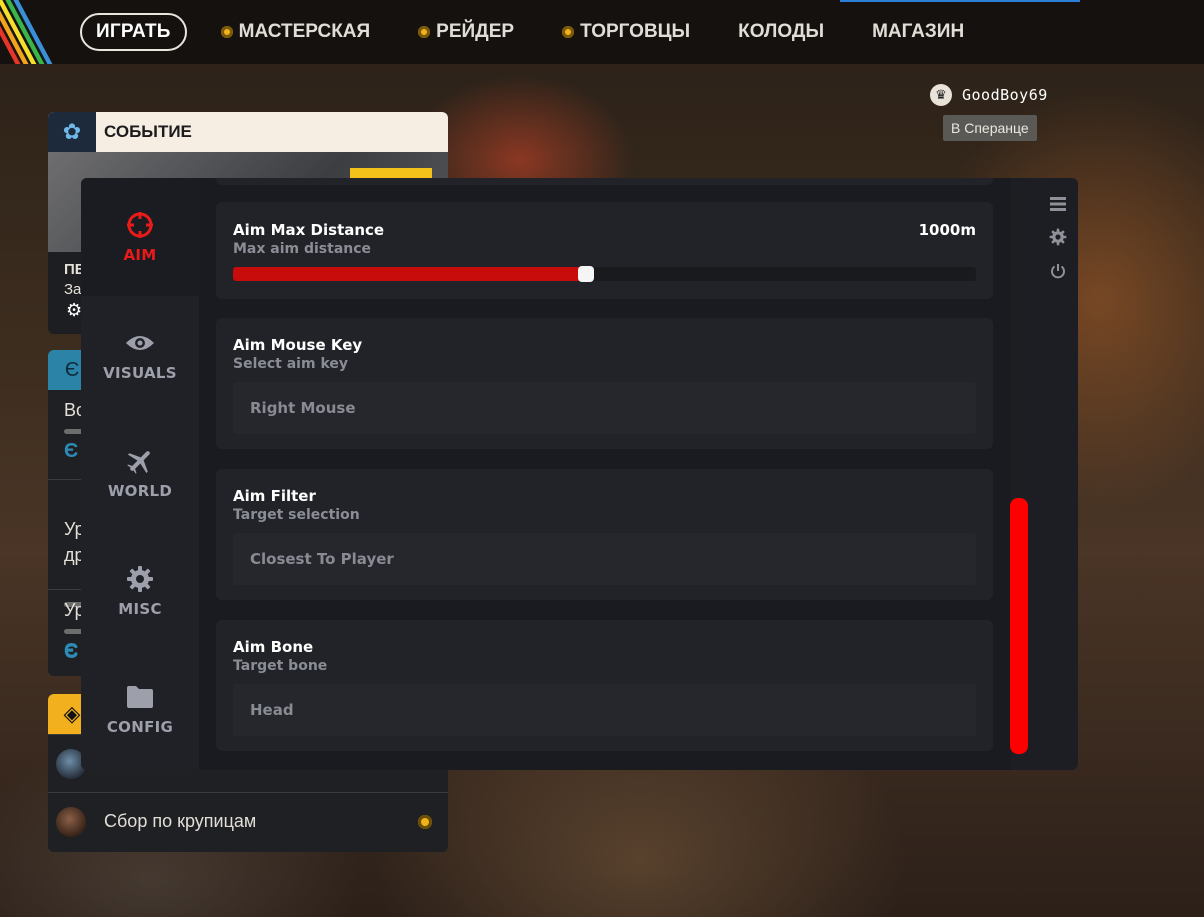 This screenshot has width=1204, height=917. Describe the element at coordinates (960, 1) in the screenshot. I see `top-accent-line` at that location.